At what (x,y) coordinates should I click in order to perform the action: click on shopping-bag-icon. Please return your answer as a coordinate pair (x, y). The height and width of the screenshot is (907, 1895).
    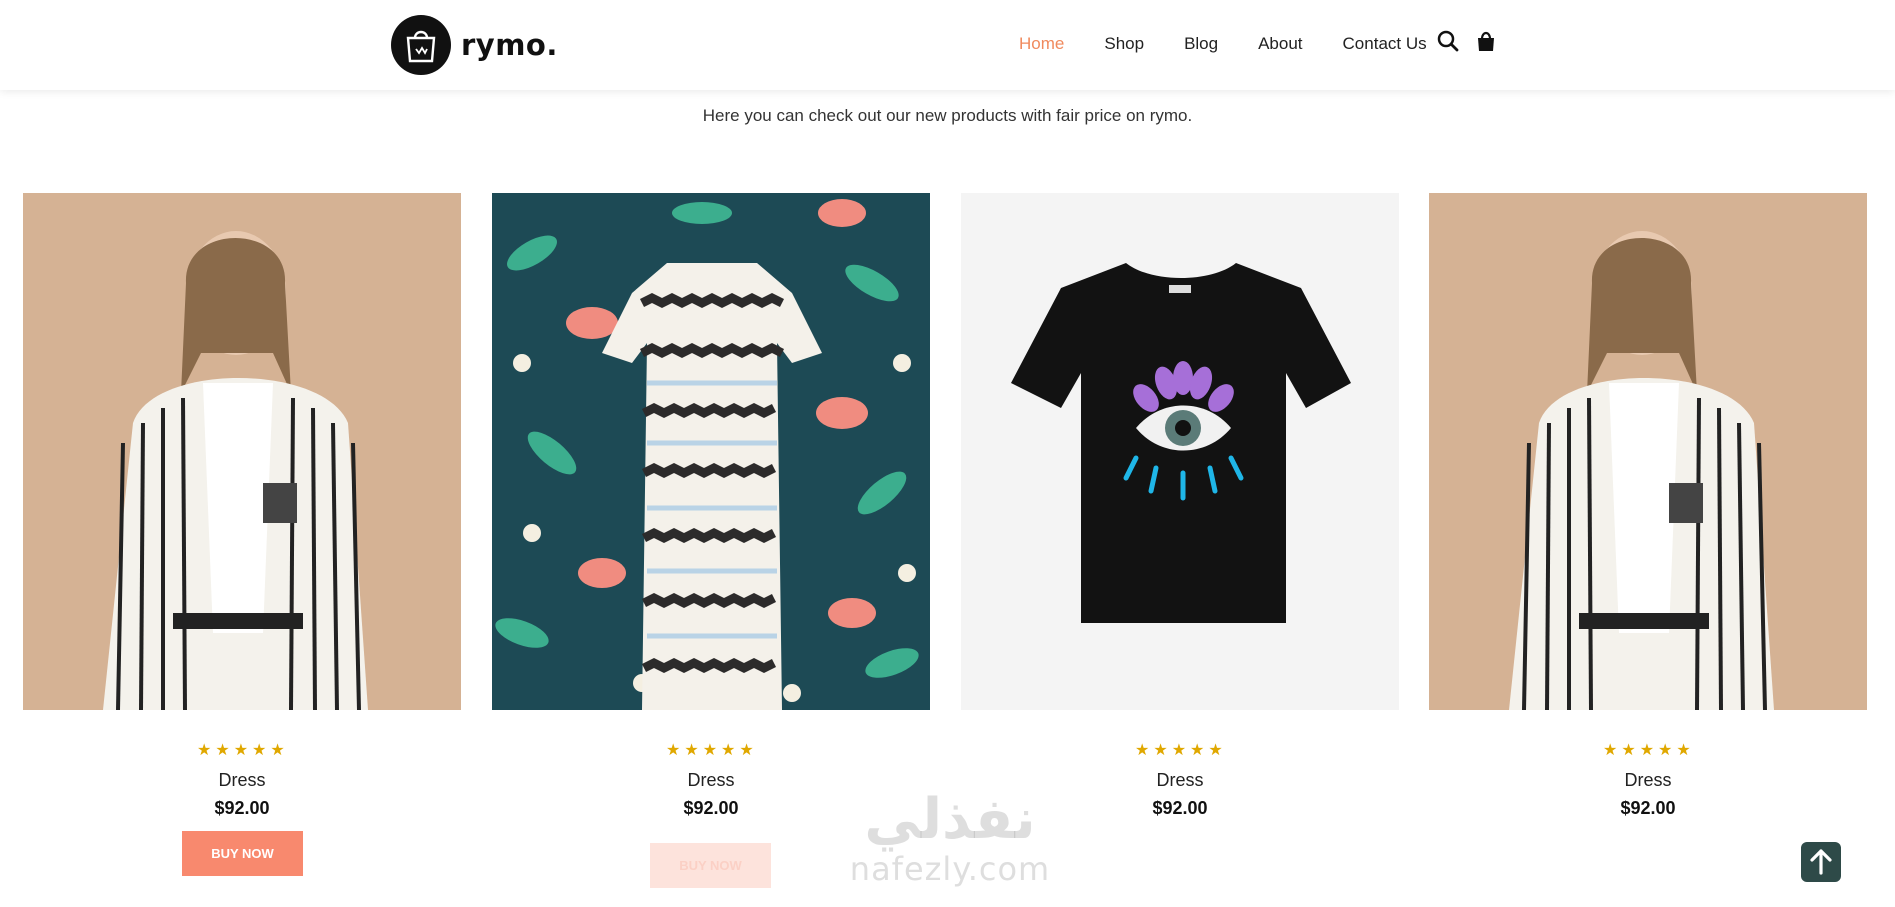
    Looking at the image, I should click on (1486, 43).